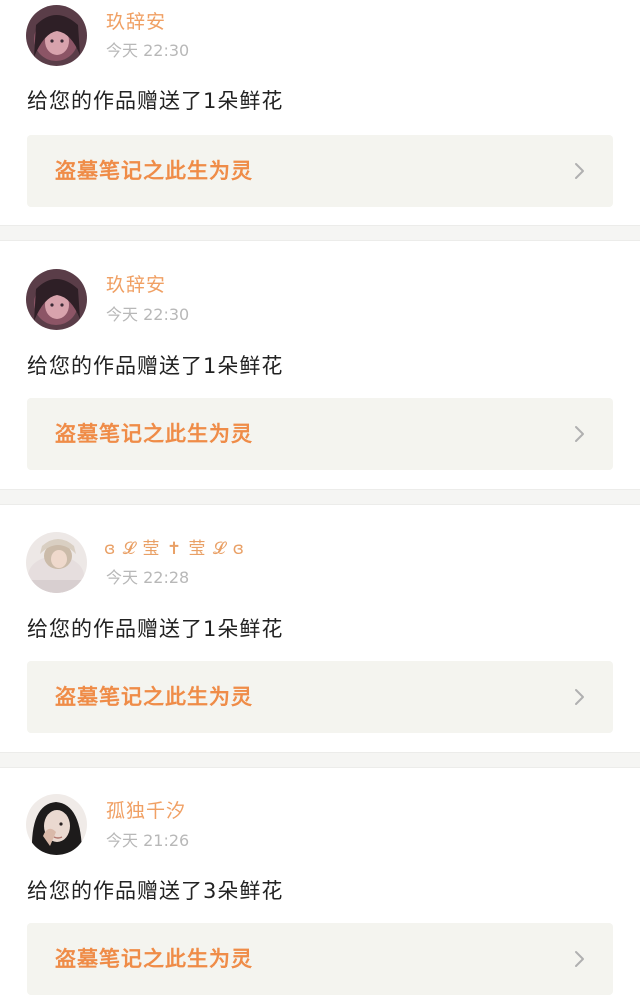 This screenshot has width=640, height=1006. What do you see at coordinates (155, 891) in the screenshot?
I see `notification-message: 给您的作品赠送了3朵鲜花` at bounding box center [155, 891].